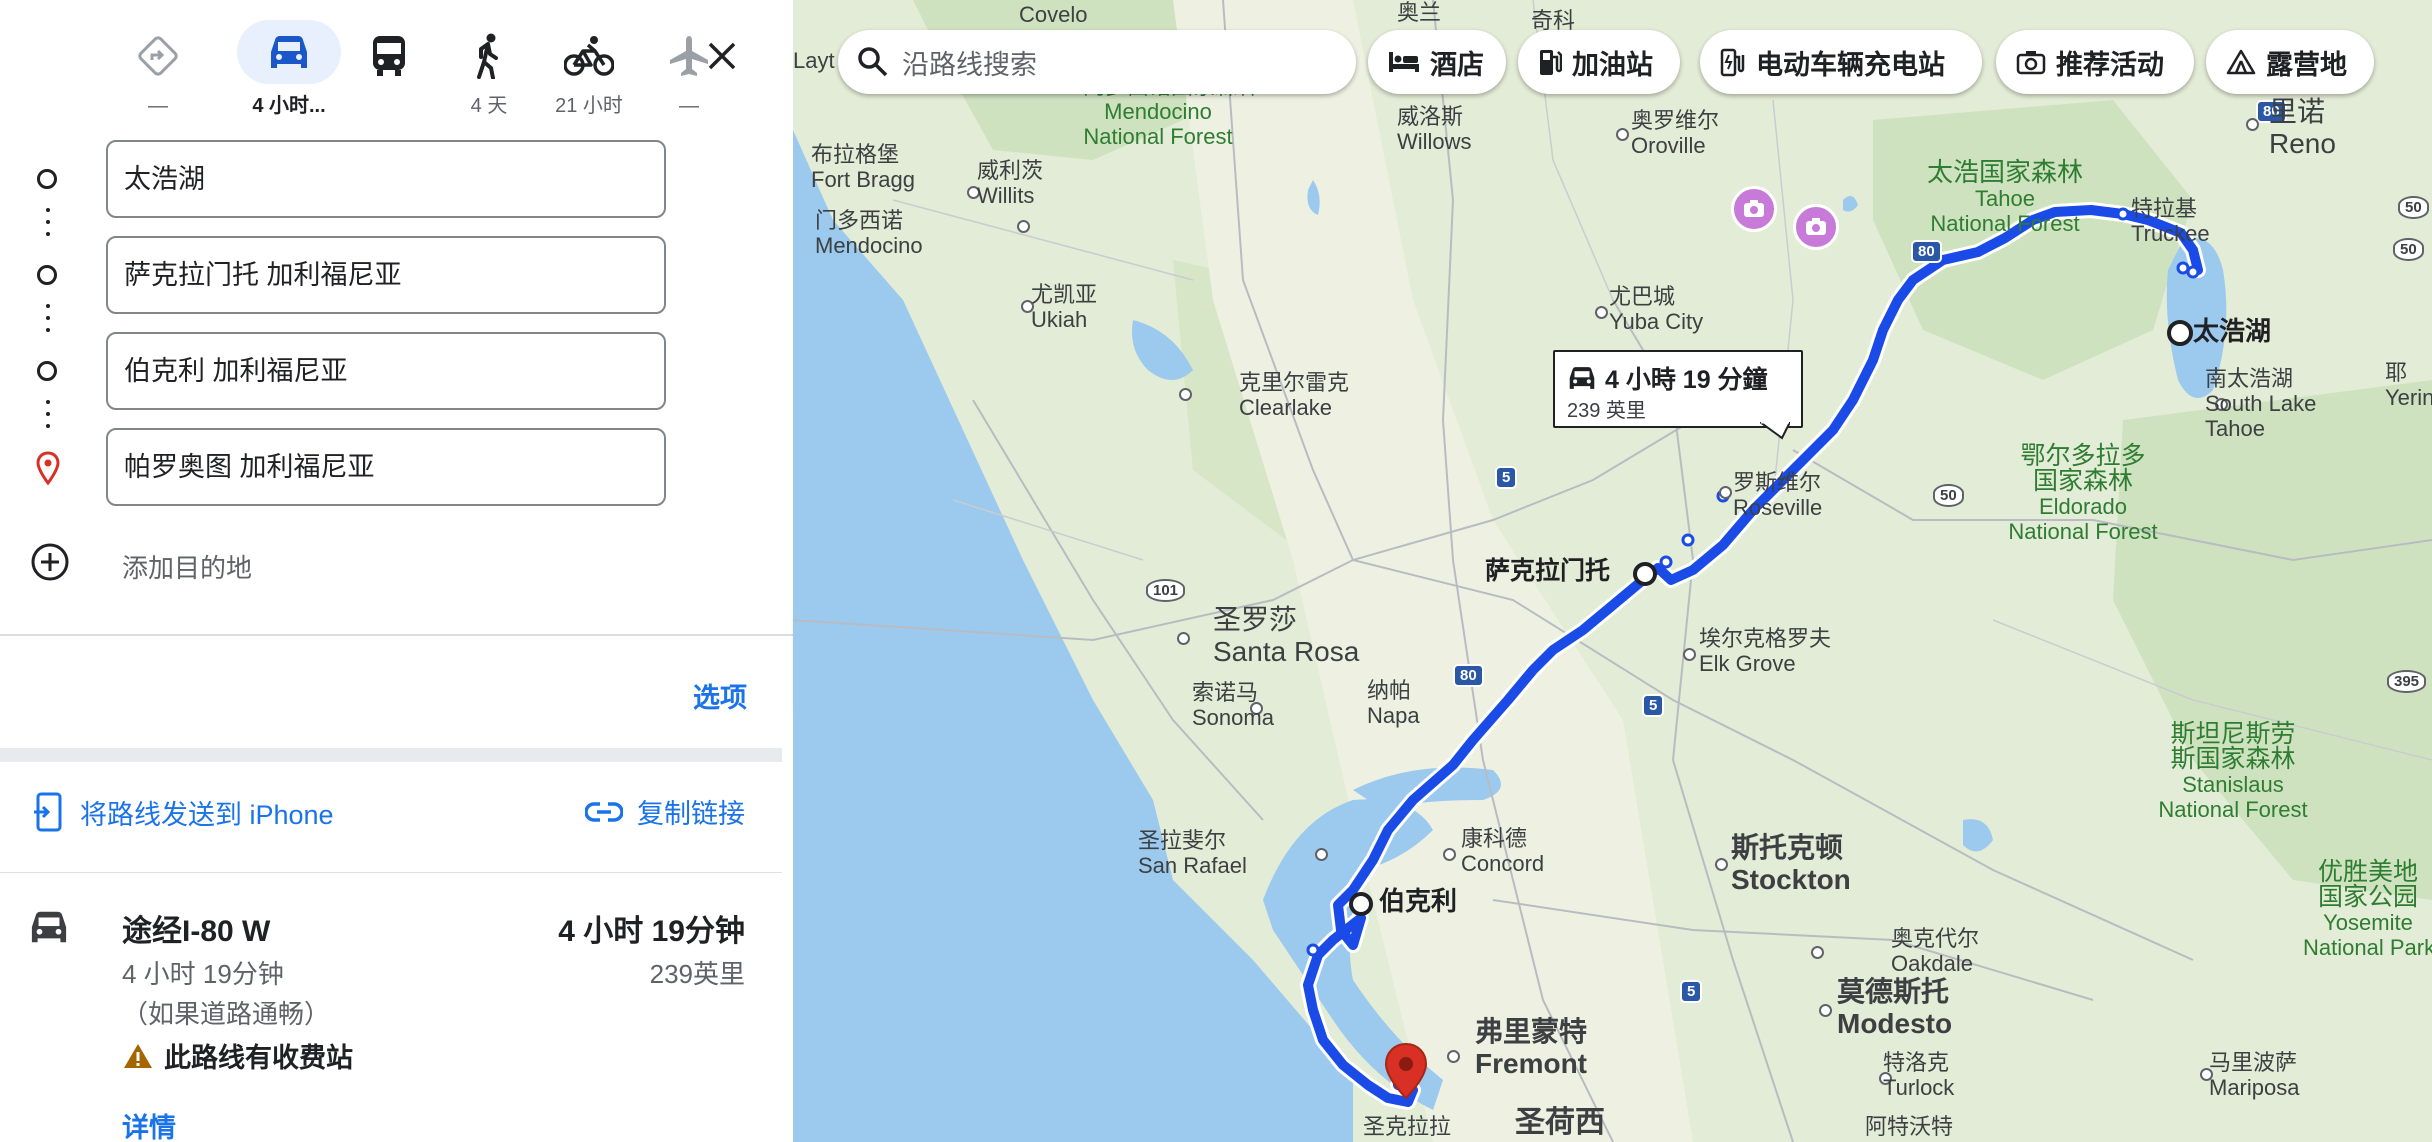 The height and width of the screenshot is (1142, 2432). What do you see at coordinates (1097, 62) in the screenshot?
I see `search-along-route-input: 沿路线搜索` at bounding box center [1097, 62].